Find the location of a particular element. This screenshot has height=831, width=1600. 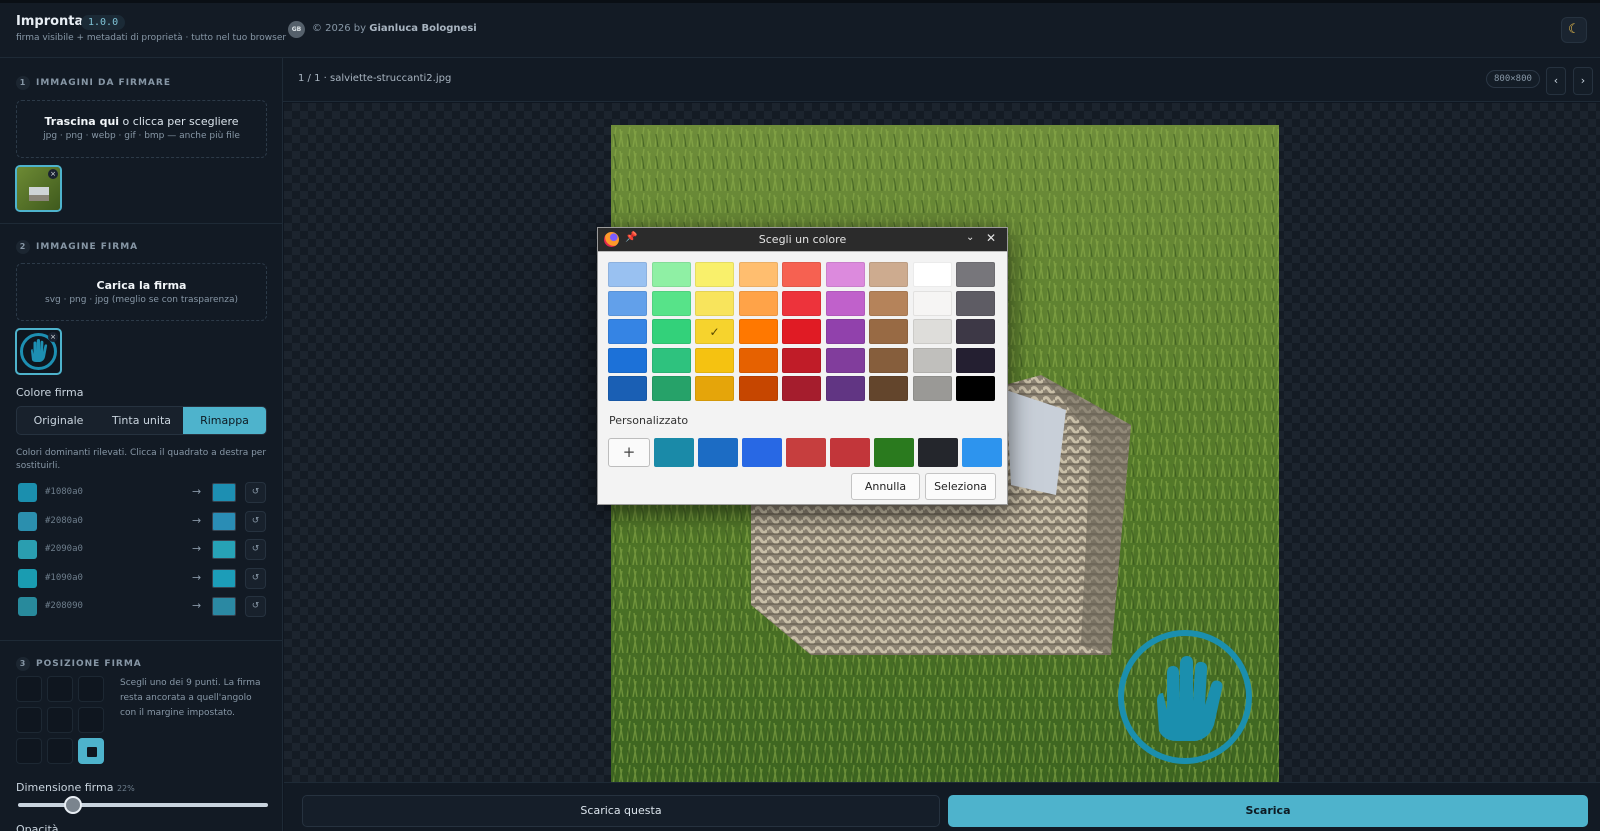

position-center is located at coordinates (60, 720).